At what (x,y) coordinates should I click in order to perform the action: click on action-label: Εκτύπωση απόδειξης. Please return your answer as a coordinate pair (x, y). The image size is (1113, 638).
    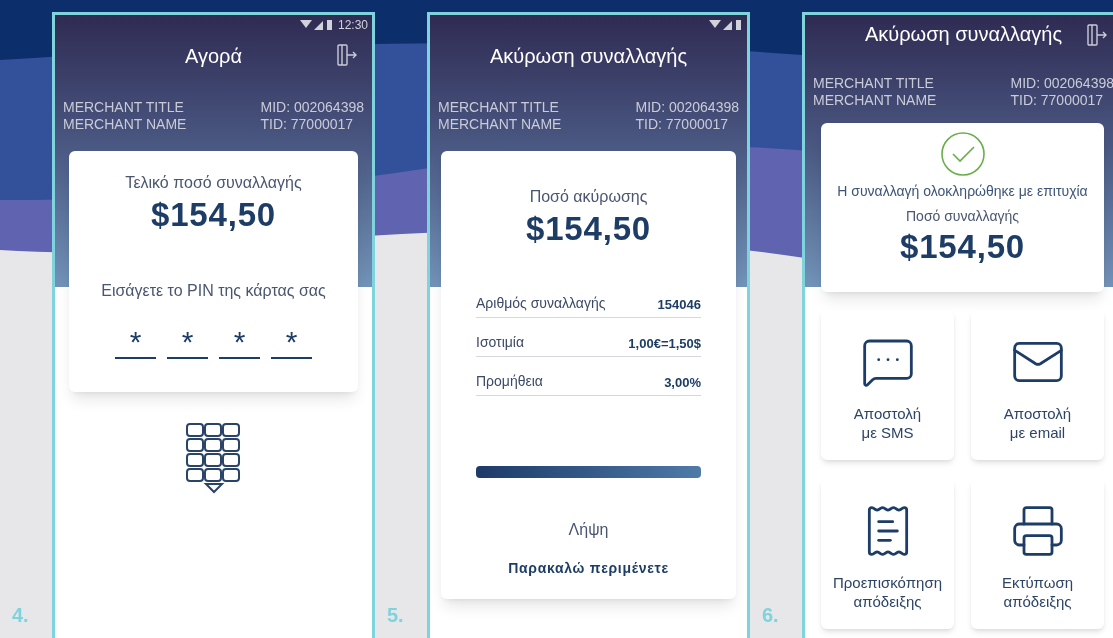
    Looking at the image, I should click on (1037, 592).